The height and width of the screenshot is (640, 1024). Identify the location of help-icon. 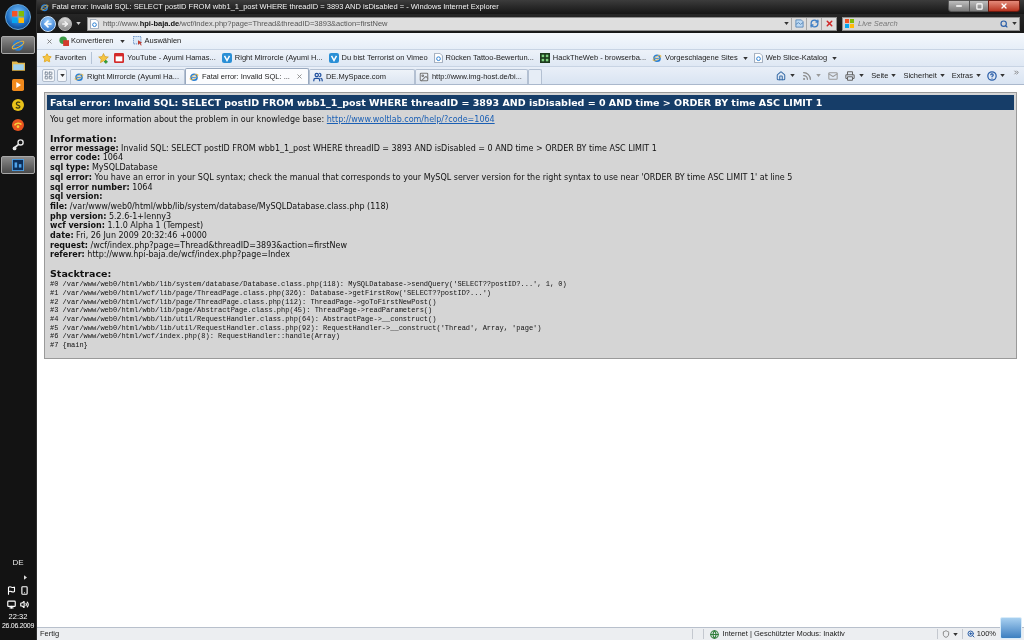
(992, 75).